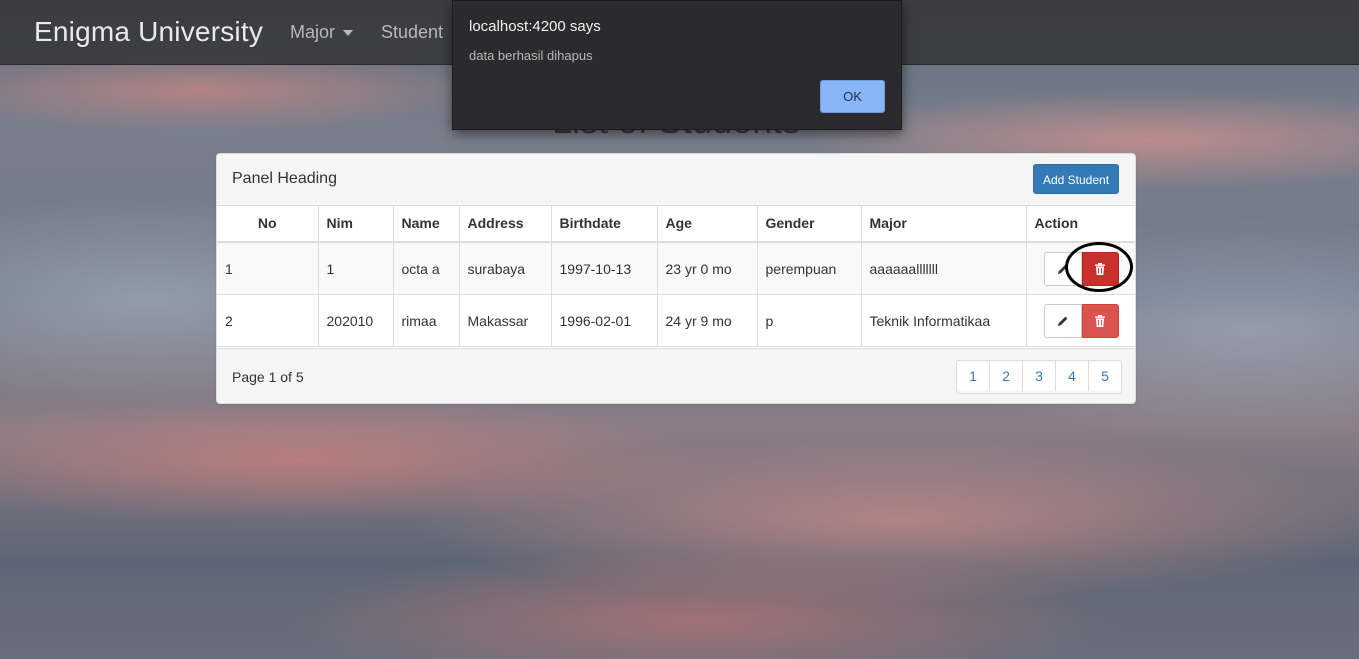 The width and height of the screenshot is (1359, 659). What do you see at coordinates (426, 320) in the screenshot?
I see `cell-name: rimaa` at bounding box center [426, 320].